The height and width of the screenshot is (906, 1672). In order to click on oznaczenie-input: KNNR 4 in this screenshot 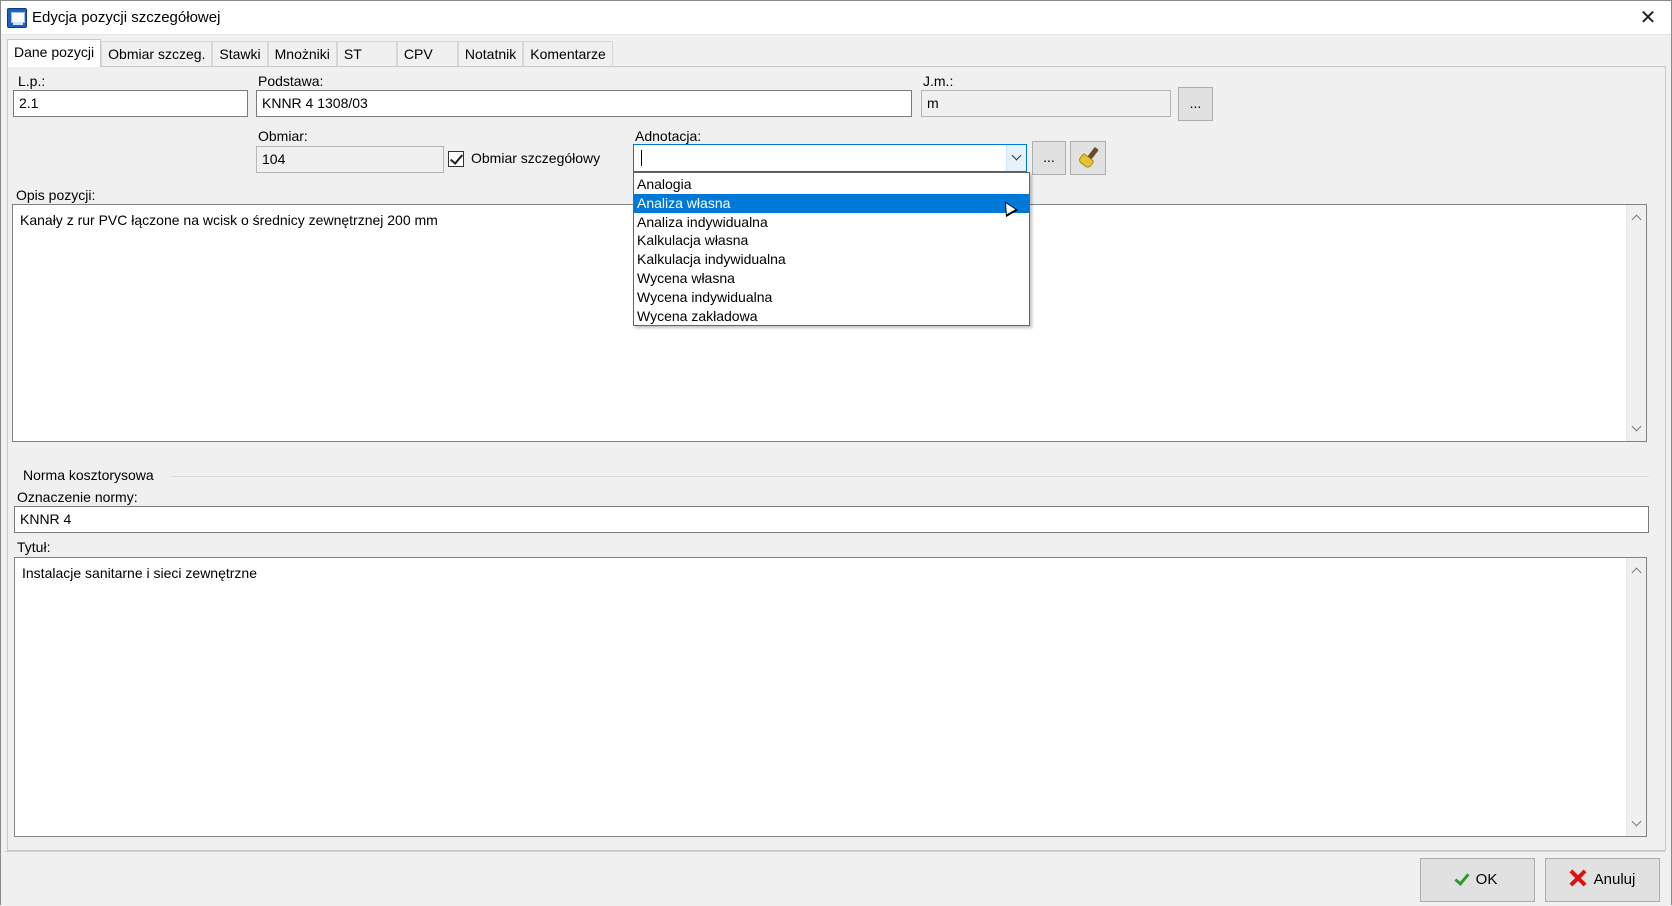, I will do `click(831, 519)`.